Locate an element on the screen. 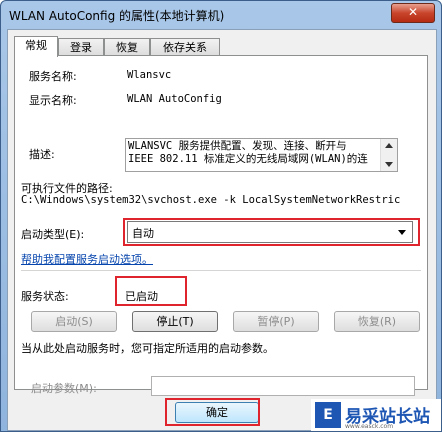  tab-recovery: 恢复 is located at coordinates (127, 47).